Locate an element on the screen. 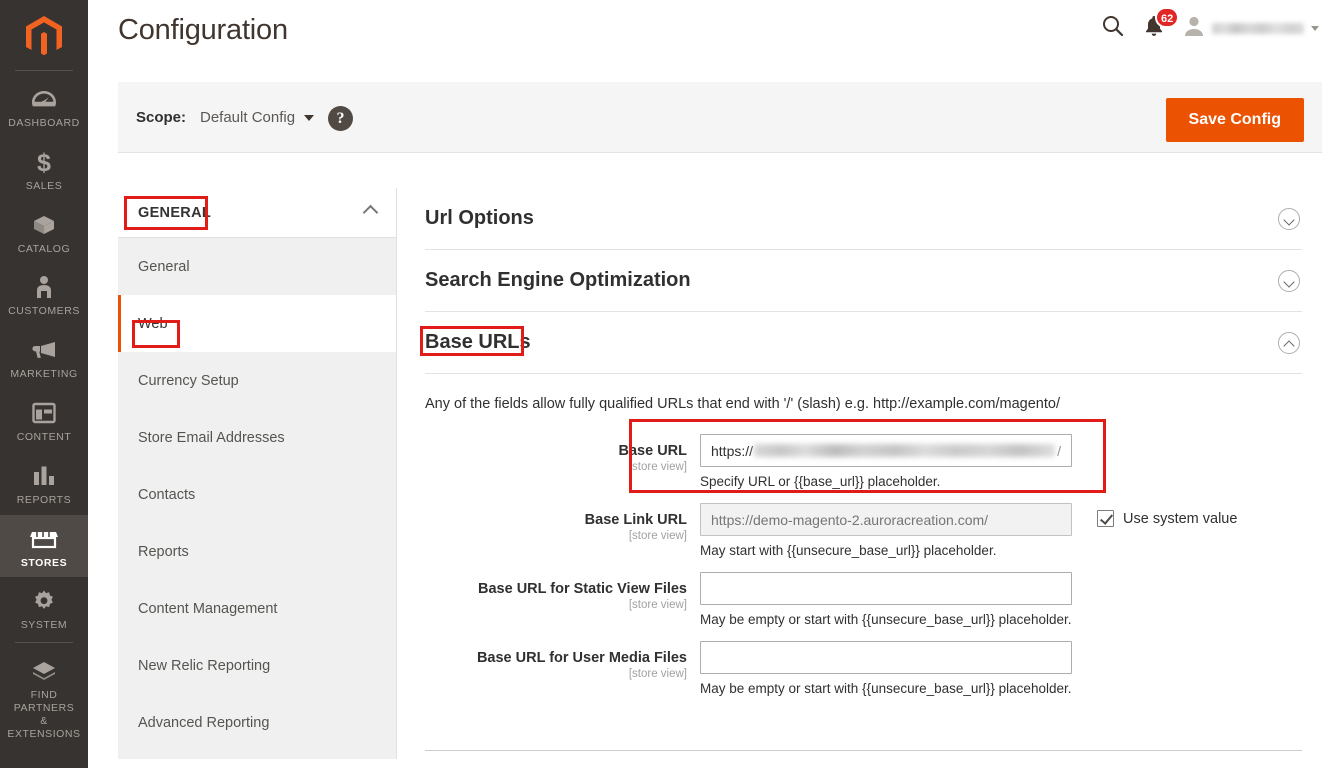  notifications-button: 62 is located at coordinates (1161, 25).